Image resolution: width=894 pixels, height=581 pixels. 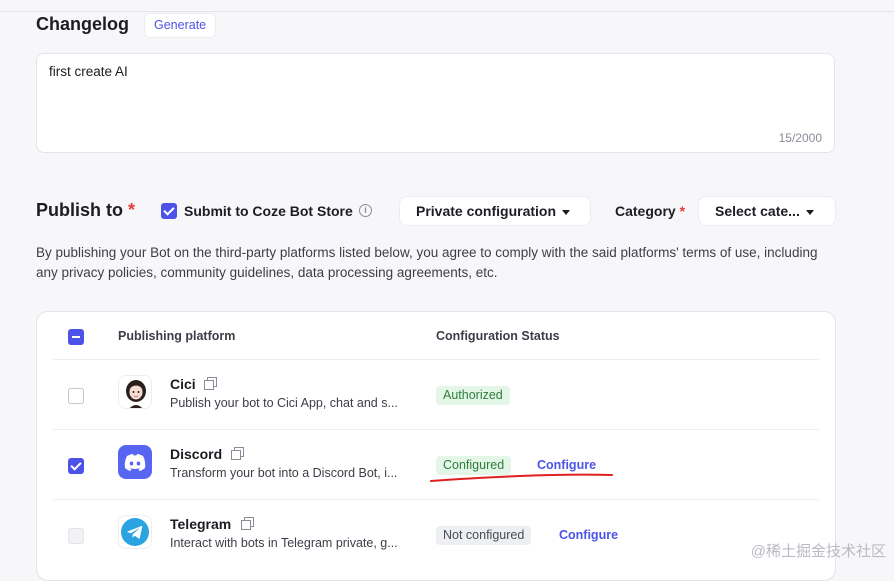 What do you see at coordinates (135, 392) in the screenshot?
I see `cici-avatar-icon` at bounding box center [135, 392].